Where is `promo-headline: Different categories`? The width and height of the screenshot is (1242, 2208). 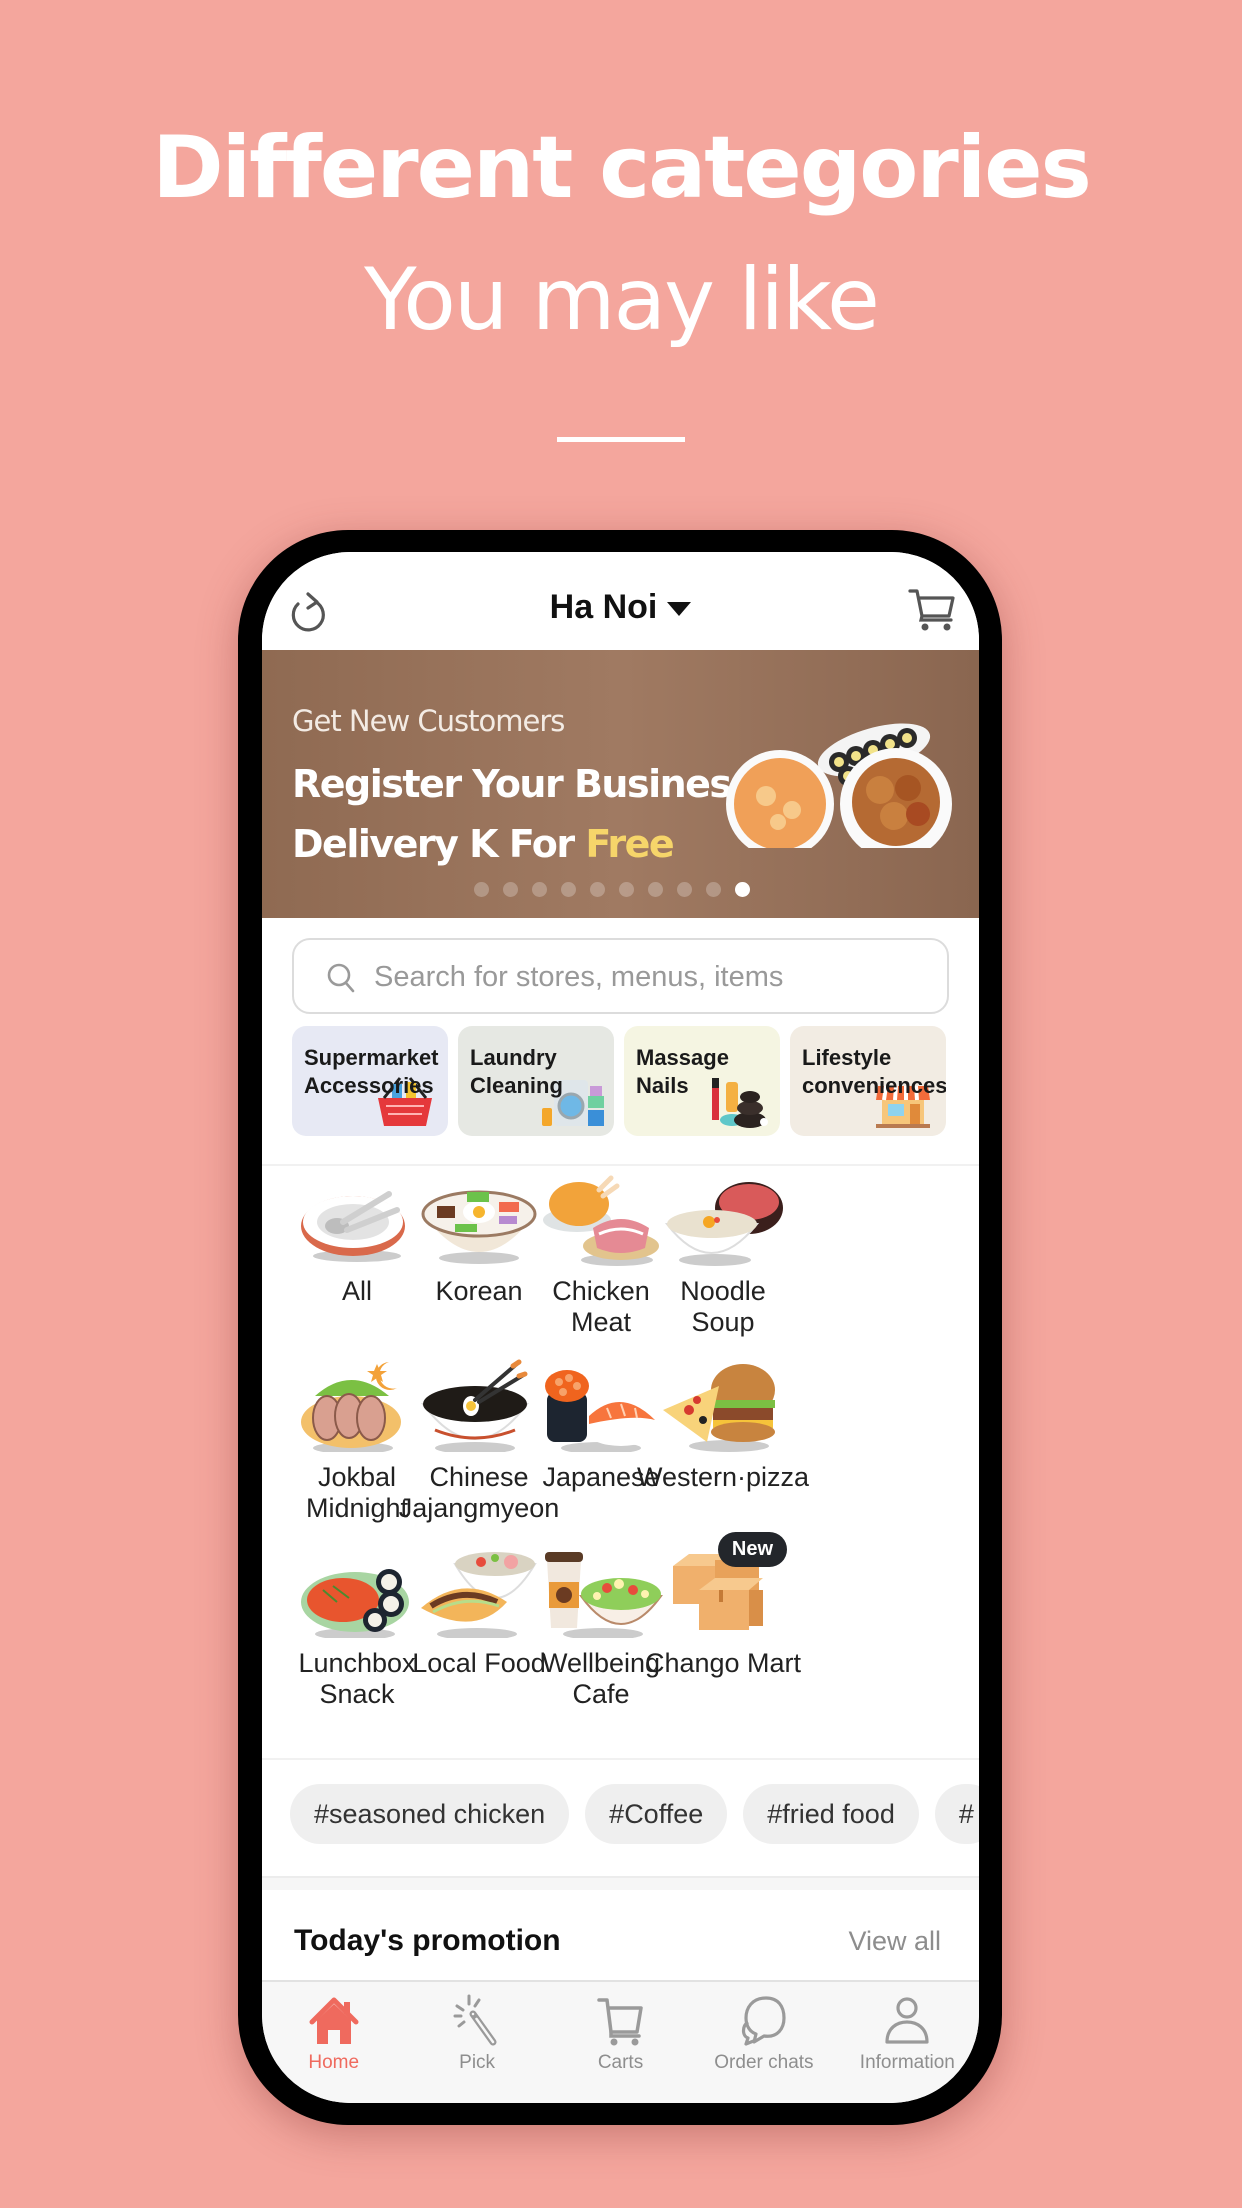
promo-headline: Different categories is located at coordinates (622, 168).